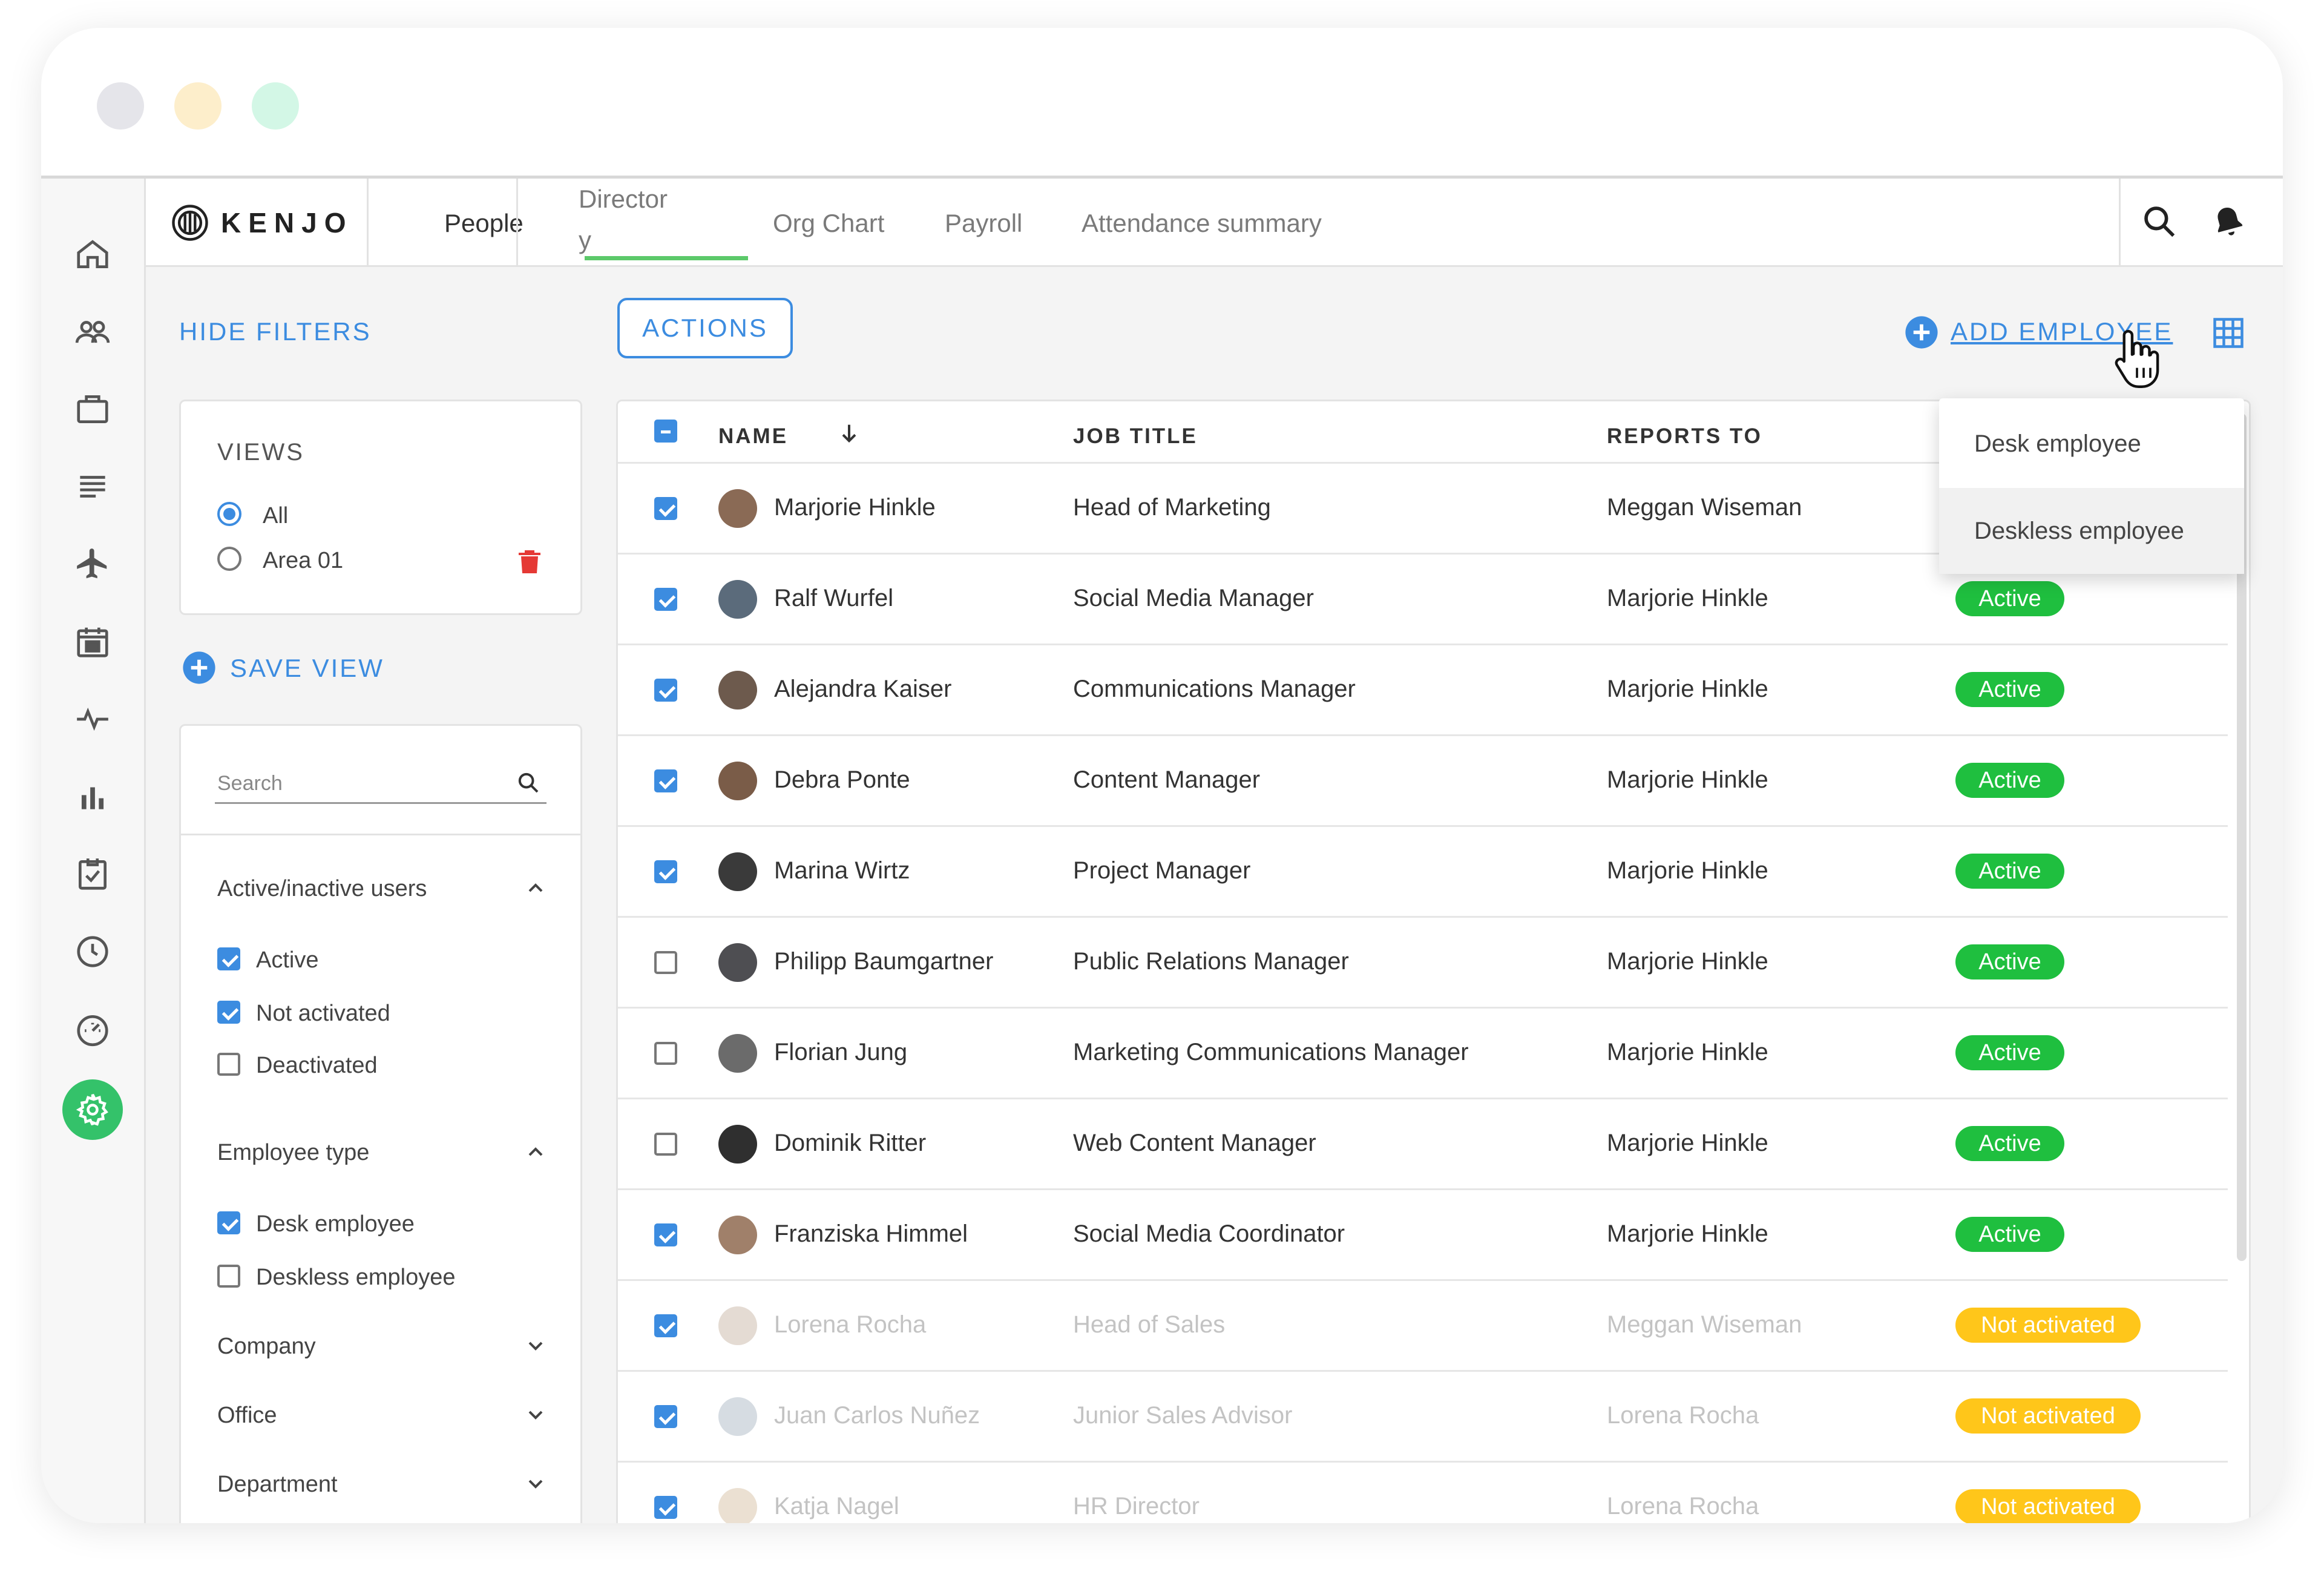 The width and height of the screenshot is (2324, 1577). I want to click on view-label-area-01: Area 01, so click(303, 561).